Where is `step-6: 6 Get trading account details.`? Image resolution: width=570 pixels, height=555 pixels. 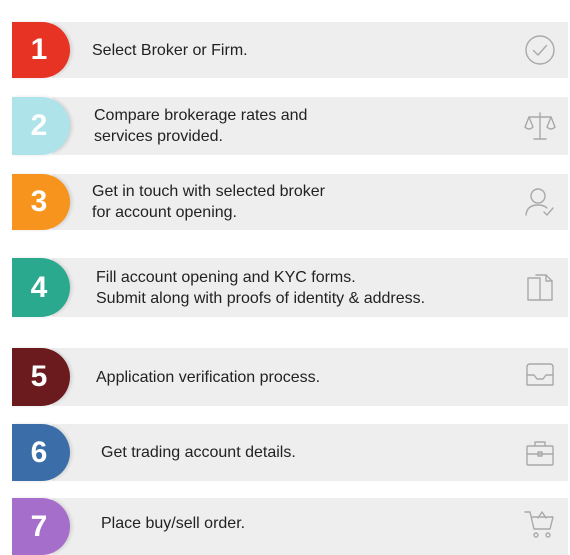 step-6: 6 Get trading account details. is located at coordinates (290, 452).